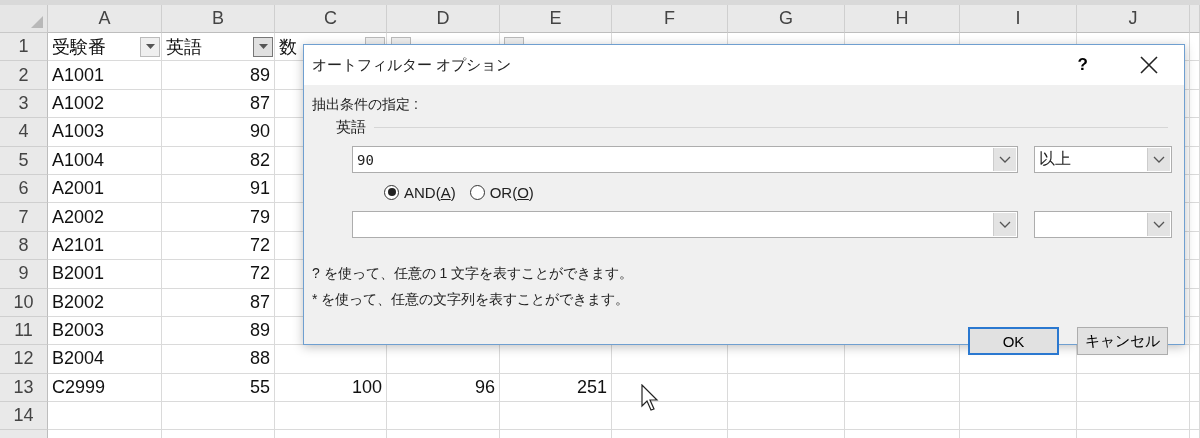  I want to click on table-cell: A1001, so click(105, 75).